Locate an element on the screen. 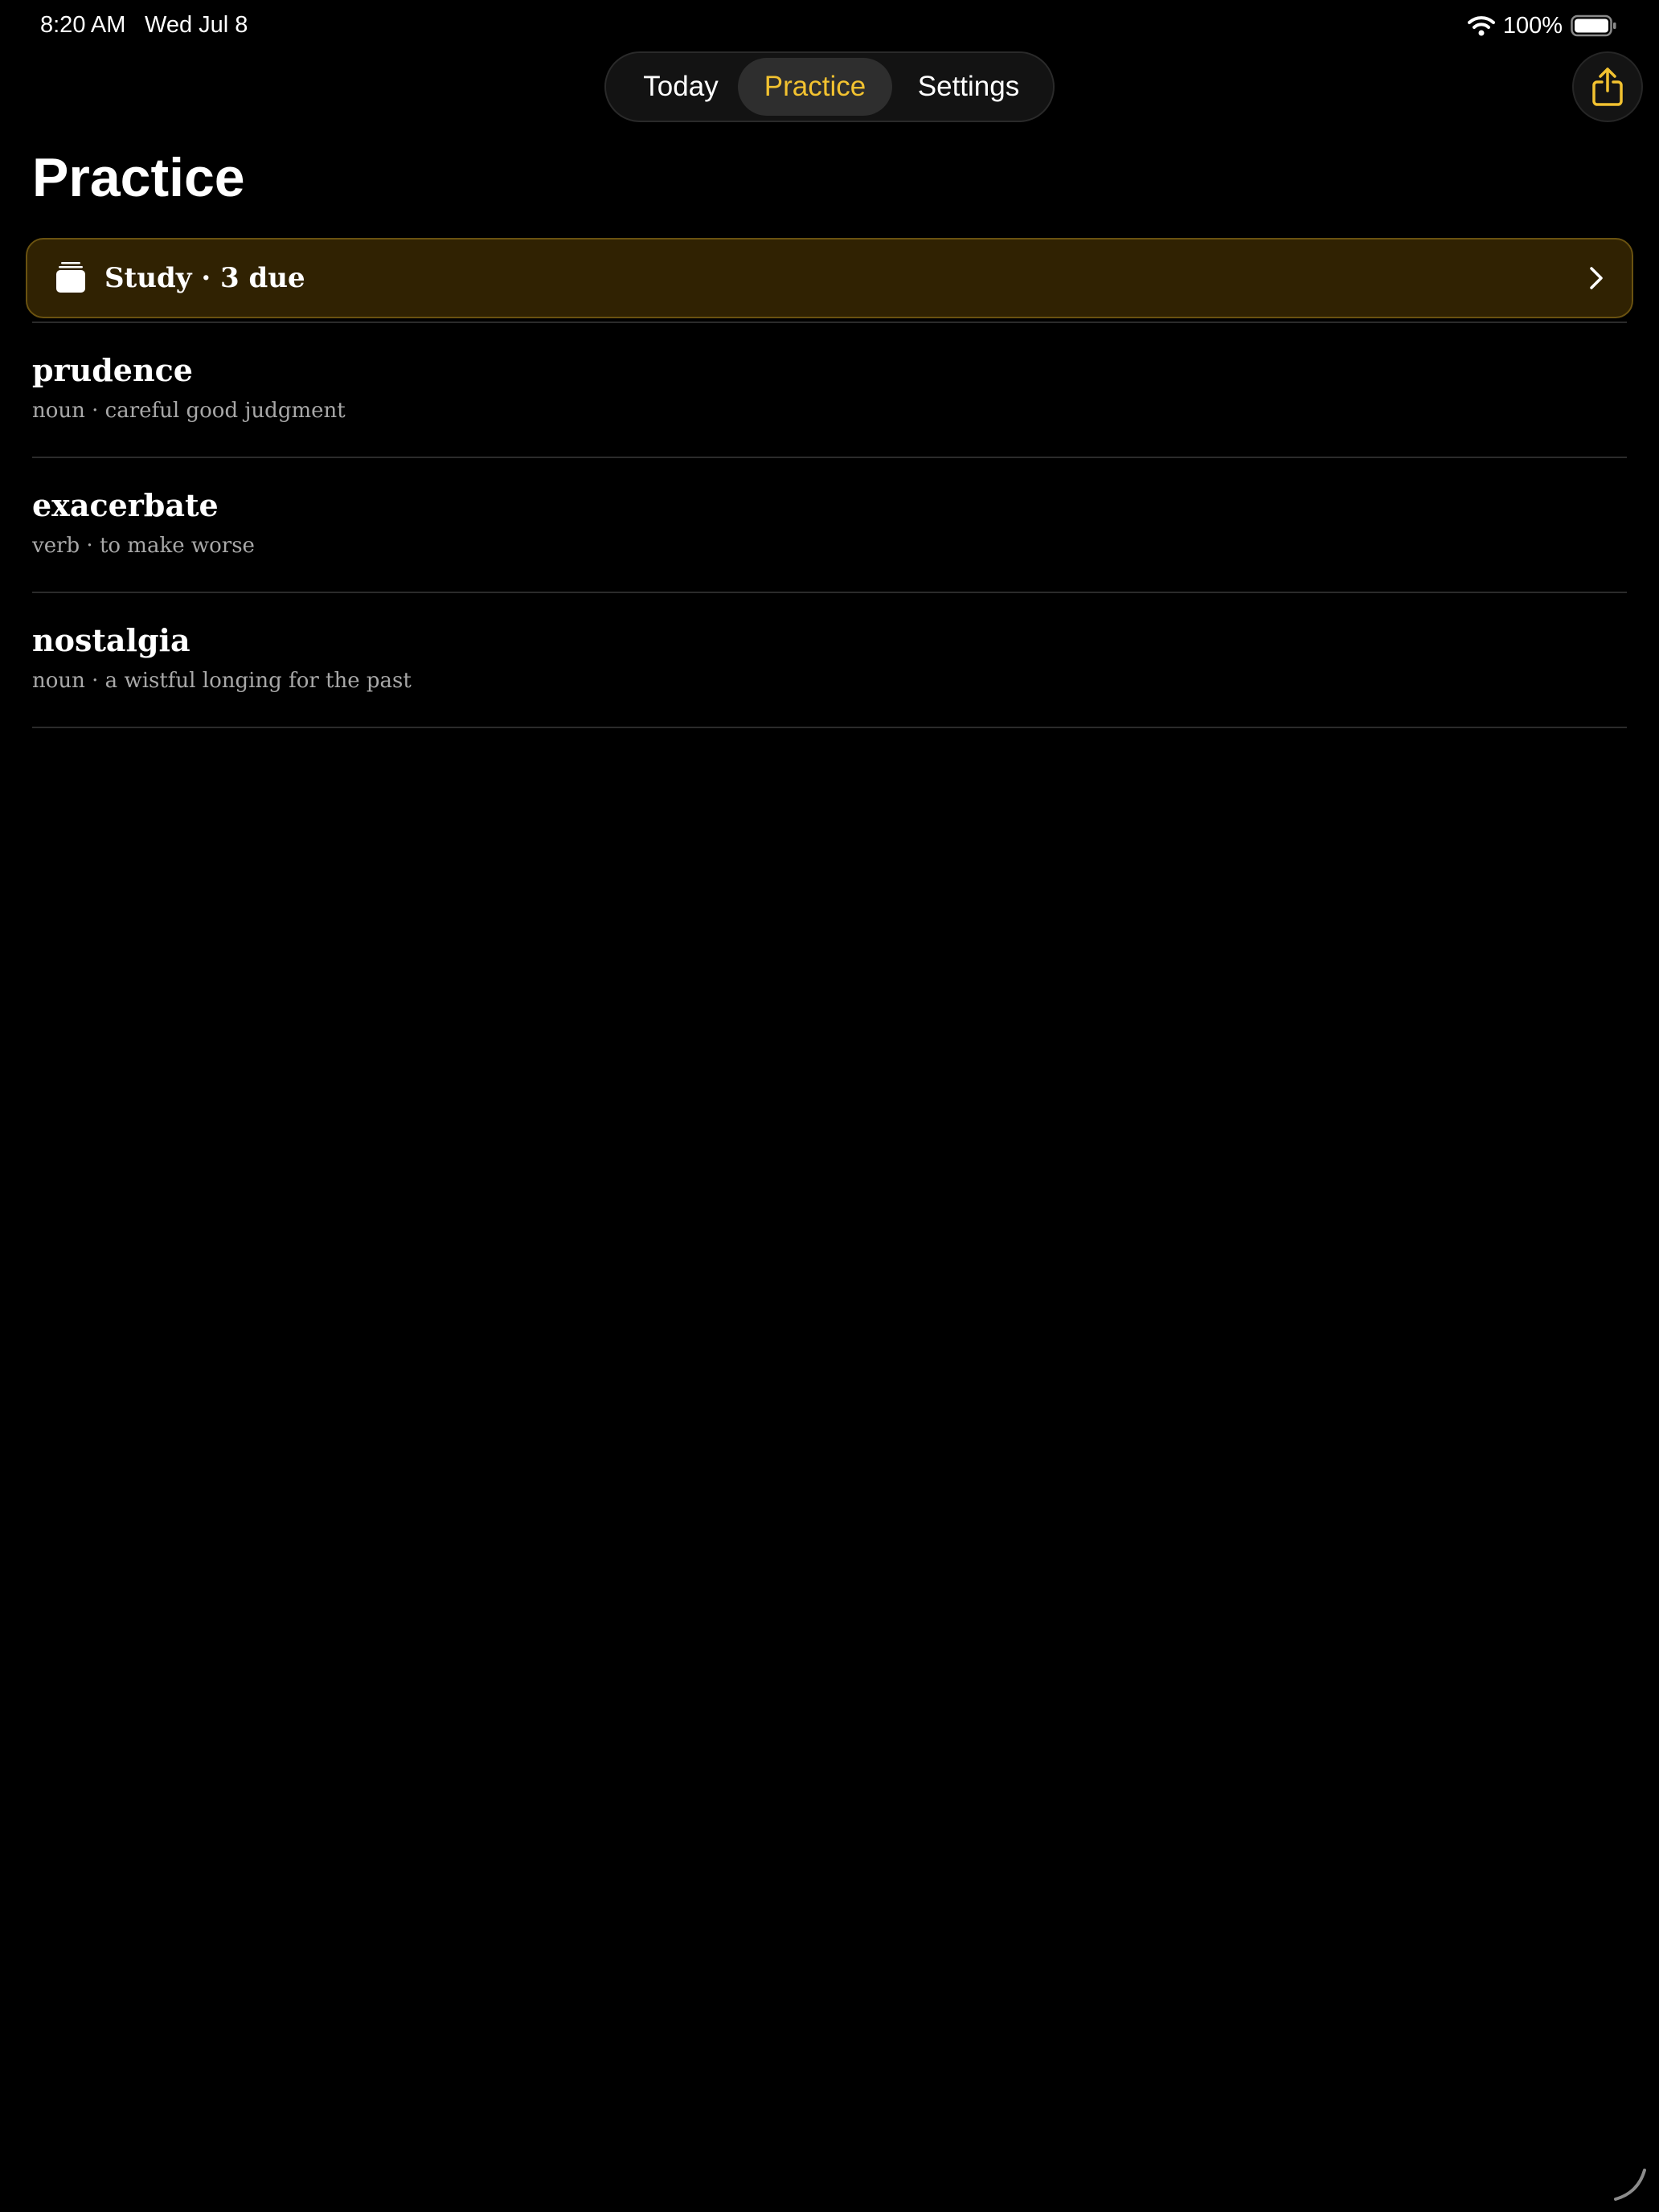  study-button: Study · 3 due is located at coordinates (829, 278).